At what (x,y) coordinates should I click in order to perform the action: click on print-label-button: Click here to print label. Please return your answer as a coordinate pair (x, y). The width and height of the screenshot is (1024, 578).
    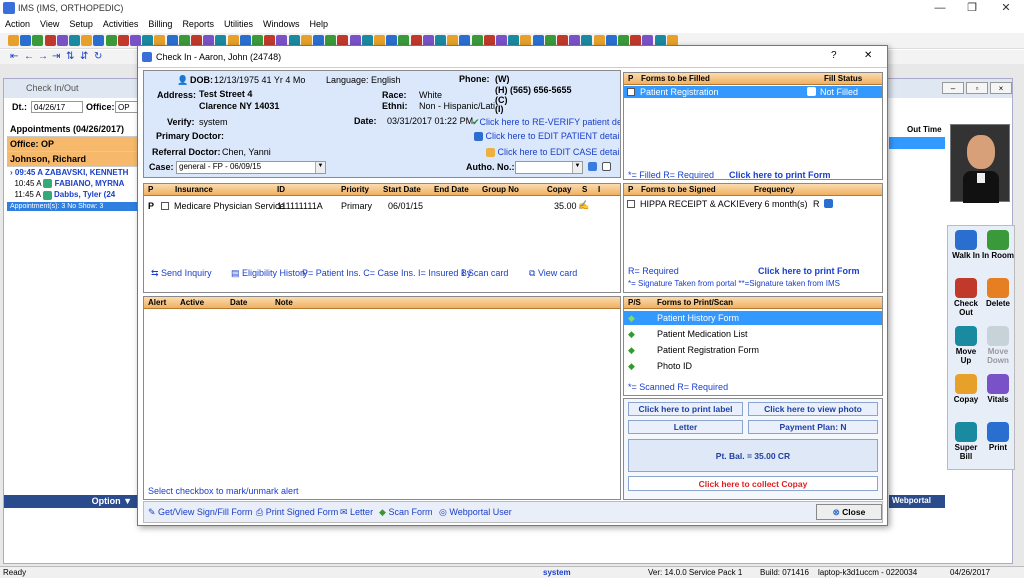
    Looking at the image, I should click on (685, 409).